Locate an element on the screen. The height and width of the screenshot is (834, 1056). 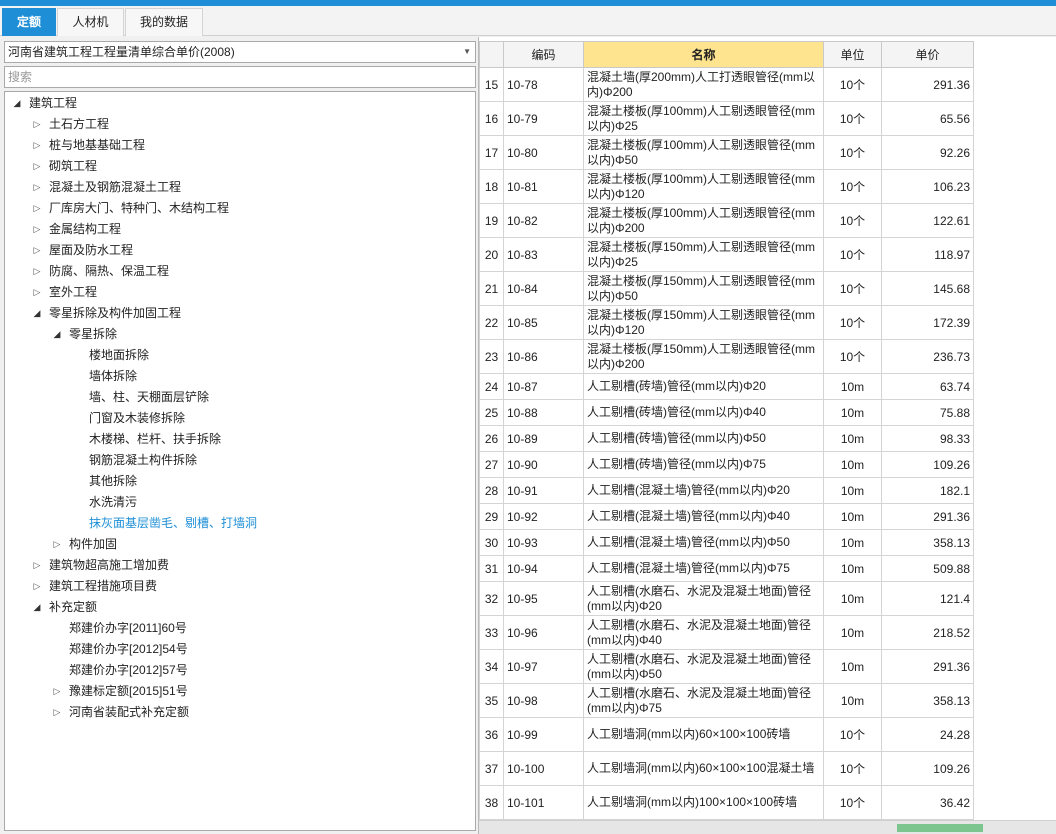
table-row: 24 10-87 人工剔槽(砖墙)管径(mm以内)Φ20 10m 63.74 is located at coordinates (726, 386).